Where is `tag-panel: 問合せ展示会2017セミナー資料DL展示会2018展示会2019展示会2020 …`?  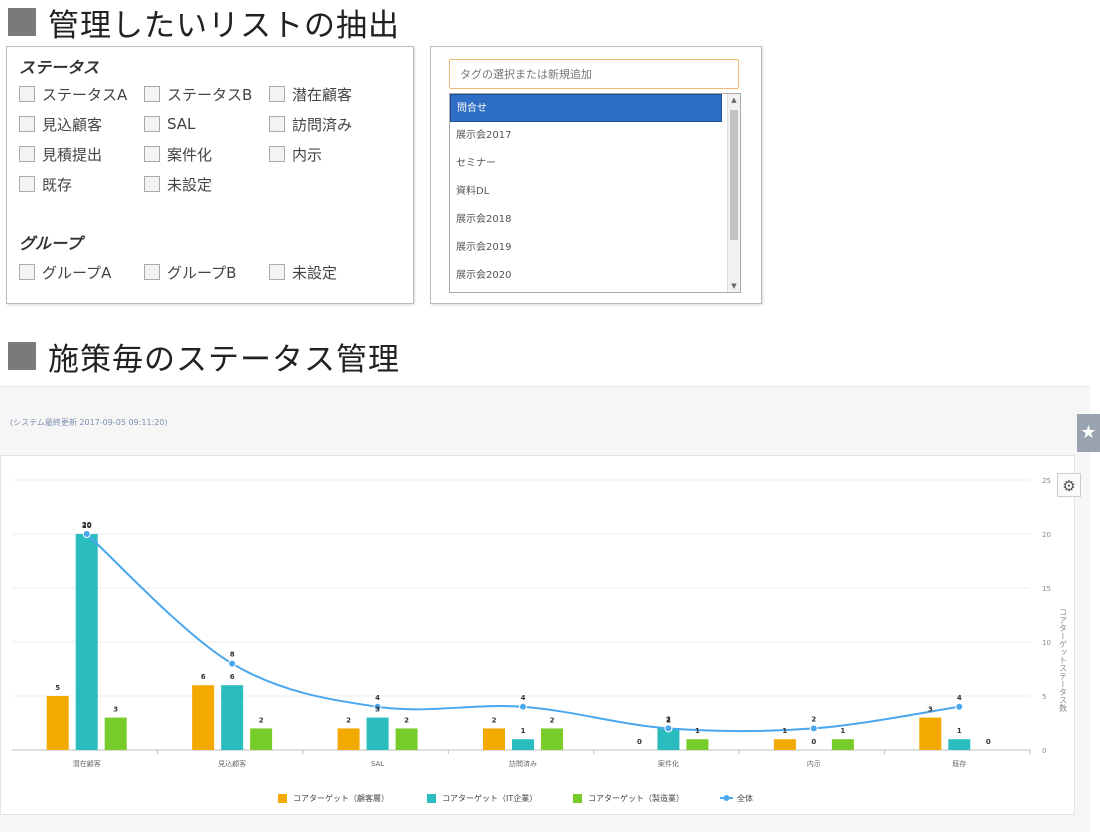
tag-panel: 問合せ展示会2017セミナー資料DL展示会2018展示会2019展示会2020 … is located at coordinates (596, 175).